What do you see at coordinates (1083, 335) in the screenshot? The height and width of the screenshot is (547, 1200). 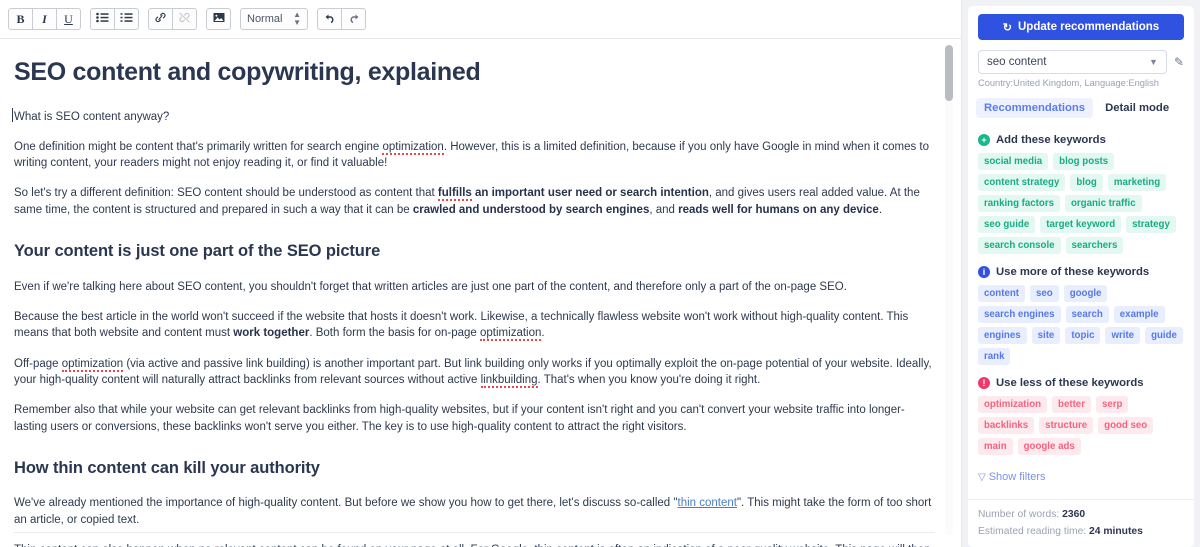 I see `keyword-tag: topic` at bounding box center [1083, 335].